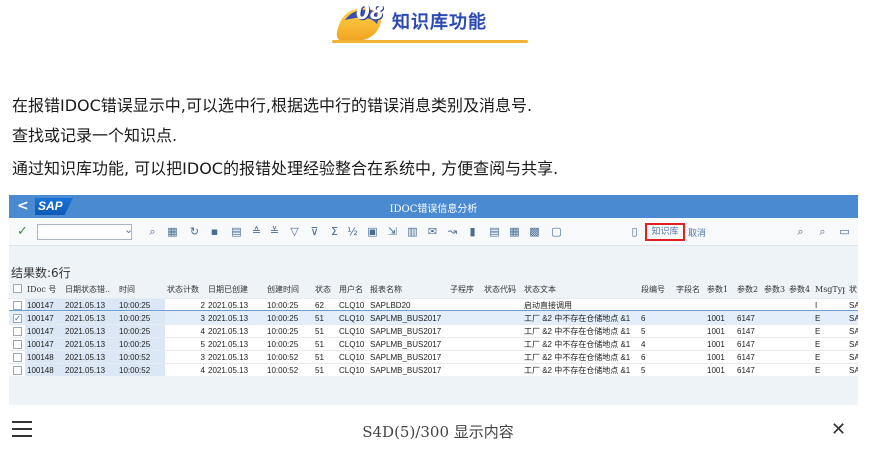  I want to click on column-header: 时间, so click(142, 290).